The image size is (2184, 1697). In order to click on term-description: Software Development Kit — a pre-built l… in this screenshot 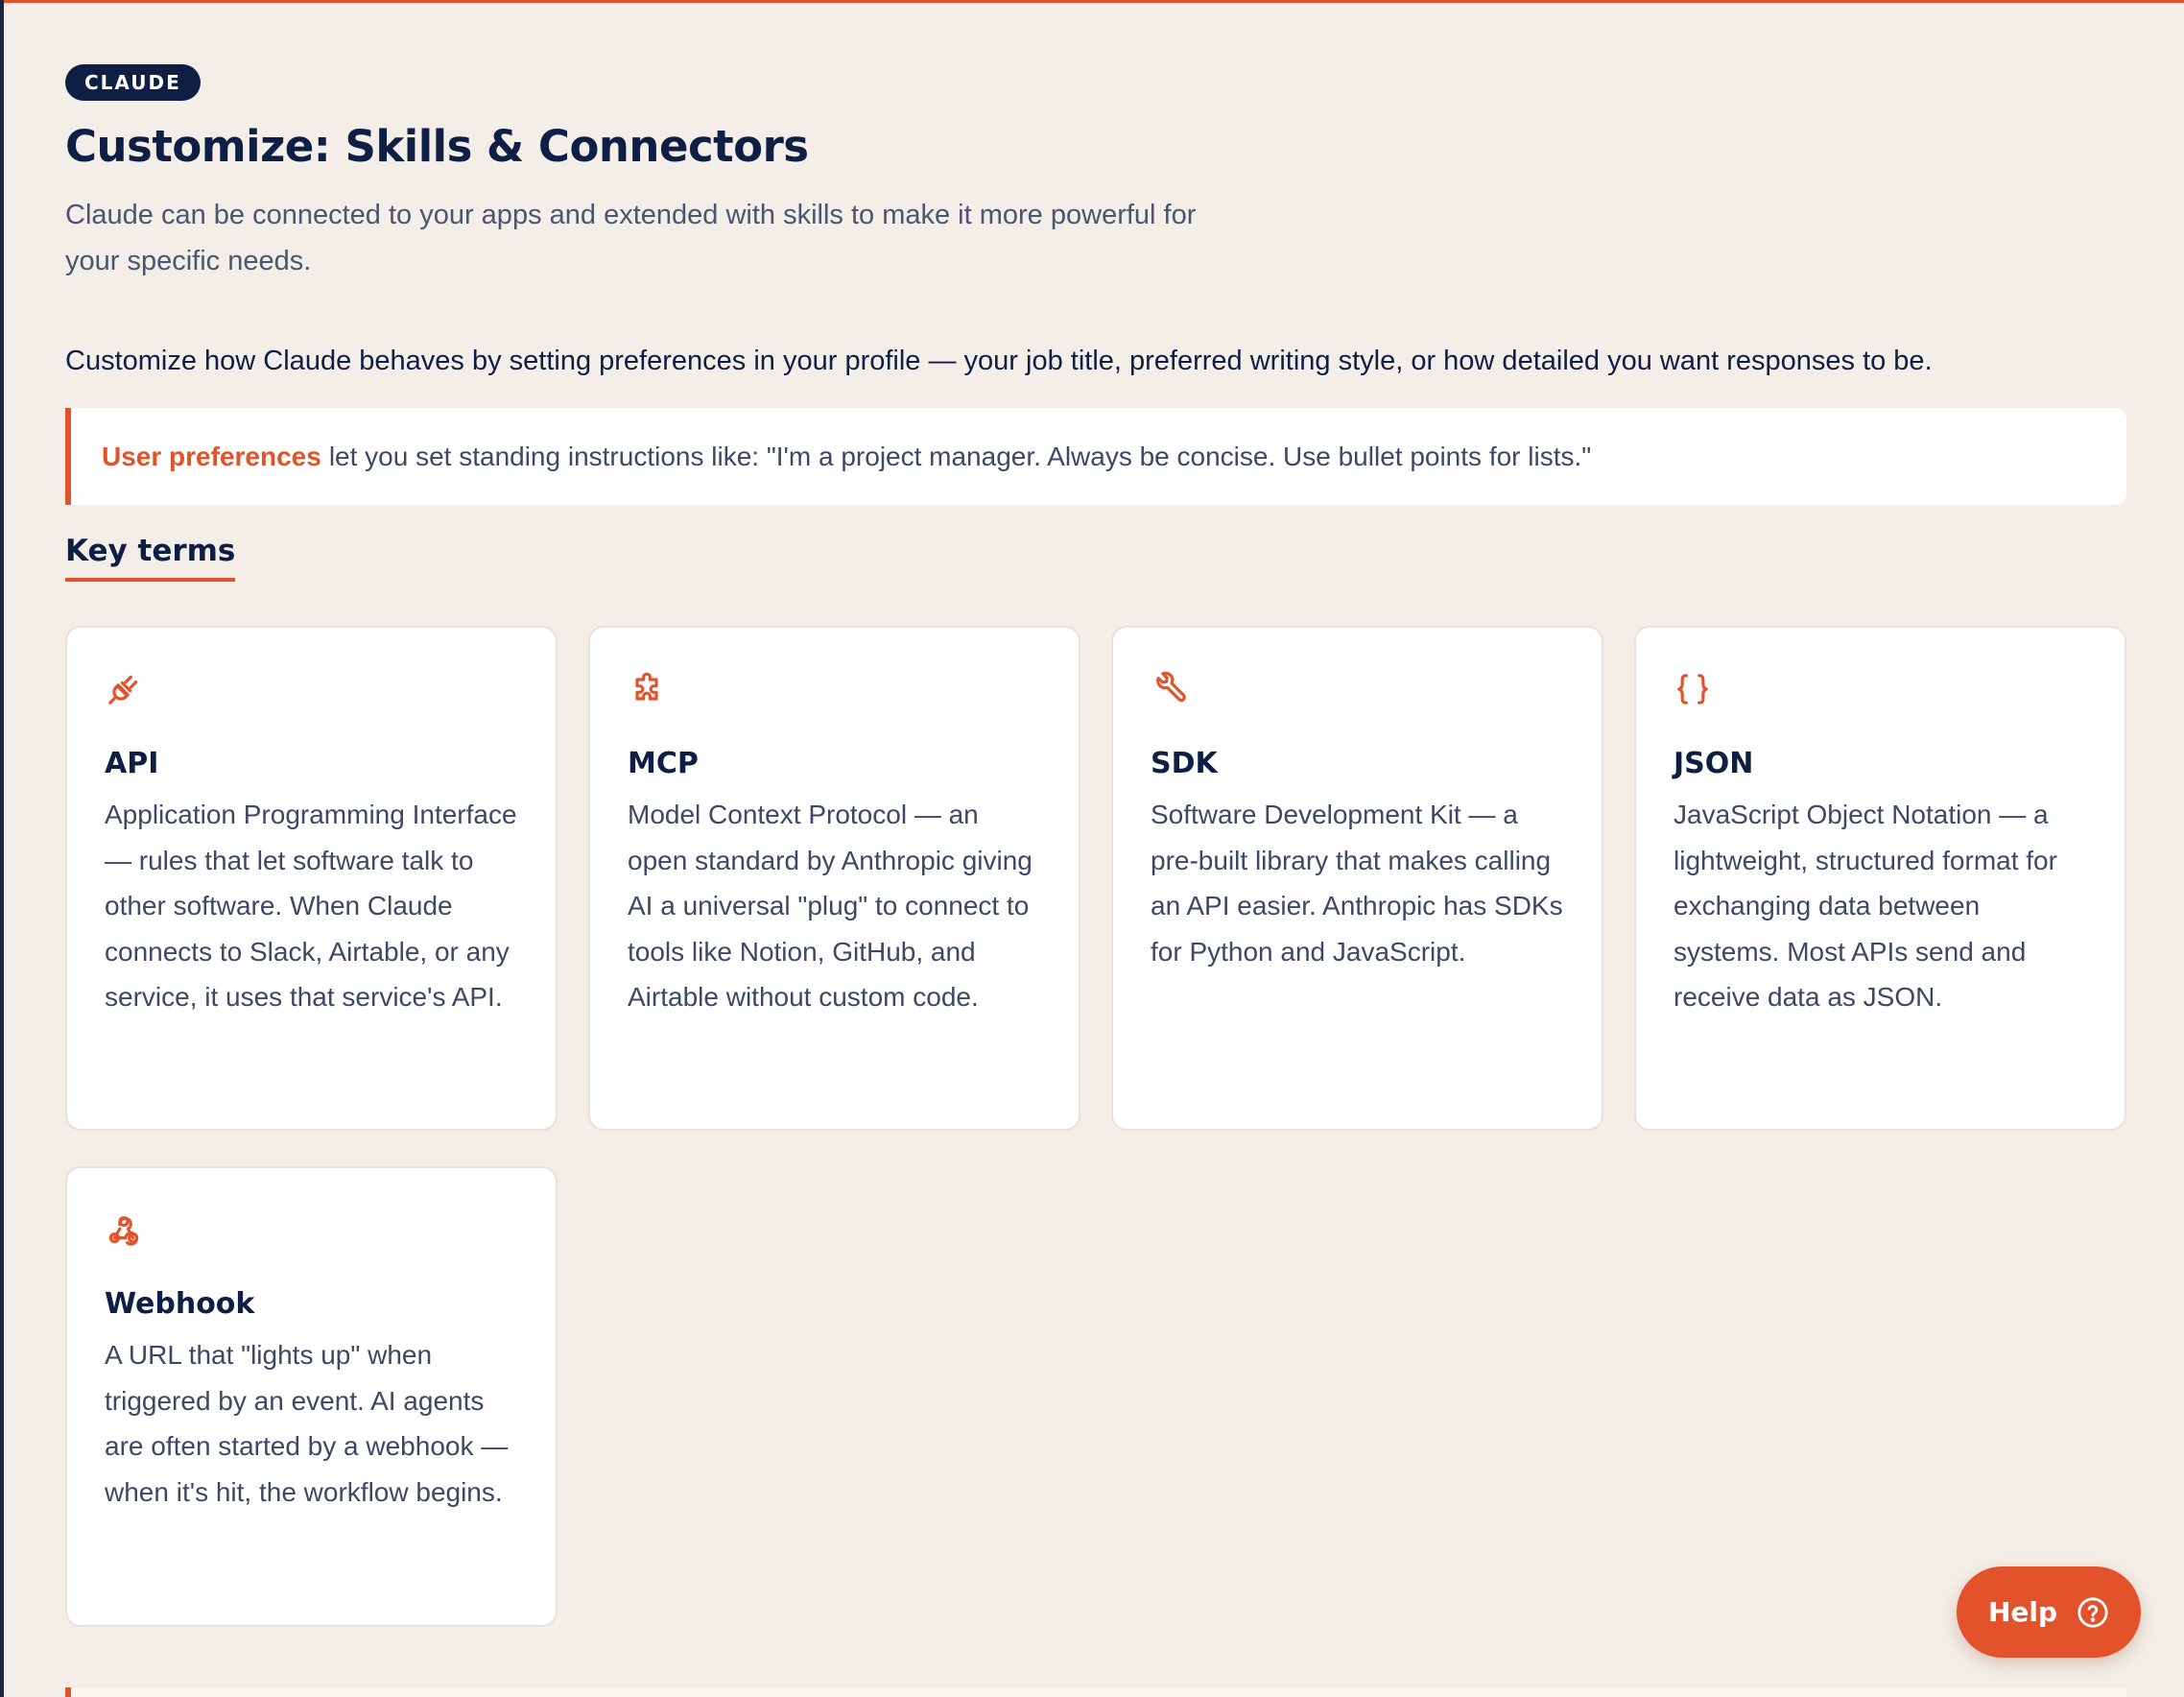, I will do `click(1357, 884)`.